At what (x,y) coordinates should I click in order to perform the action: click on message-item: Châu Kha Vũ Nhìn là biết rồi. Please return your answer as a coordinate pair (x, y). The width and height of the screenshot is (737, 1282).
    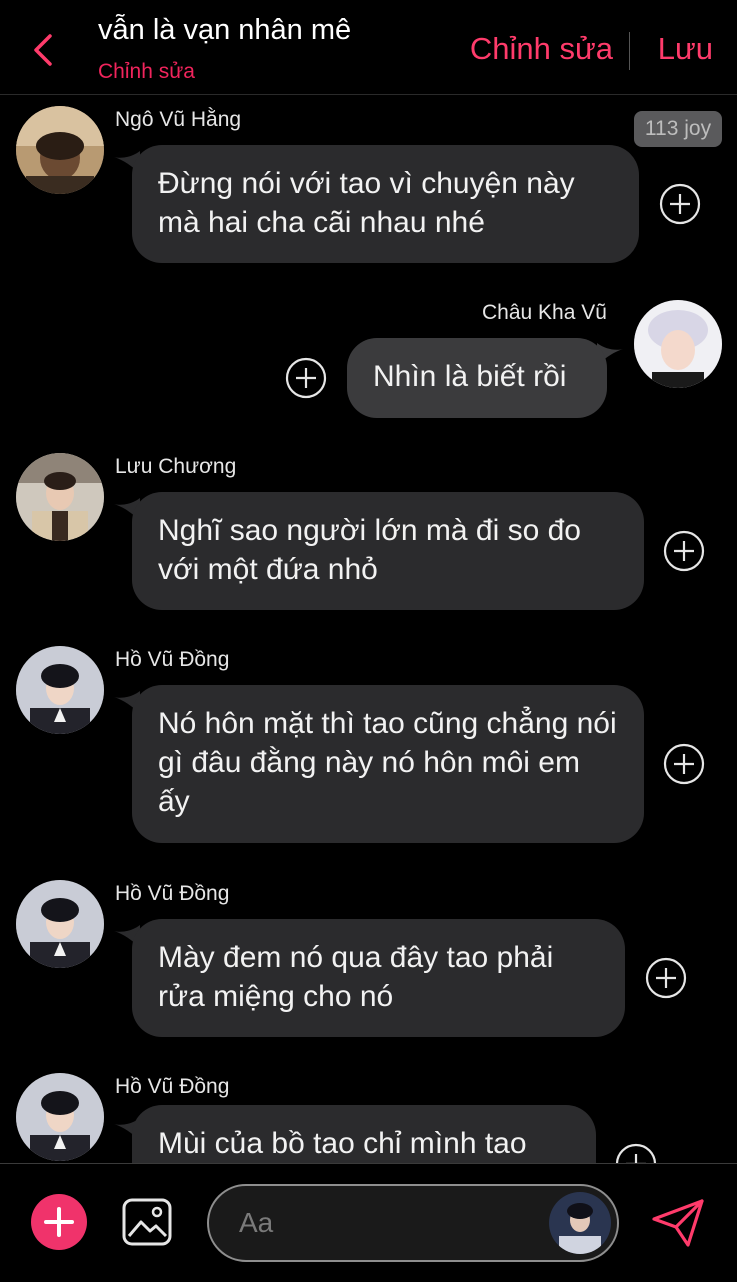
    Looking at the image, I should click on (368, 365).